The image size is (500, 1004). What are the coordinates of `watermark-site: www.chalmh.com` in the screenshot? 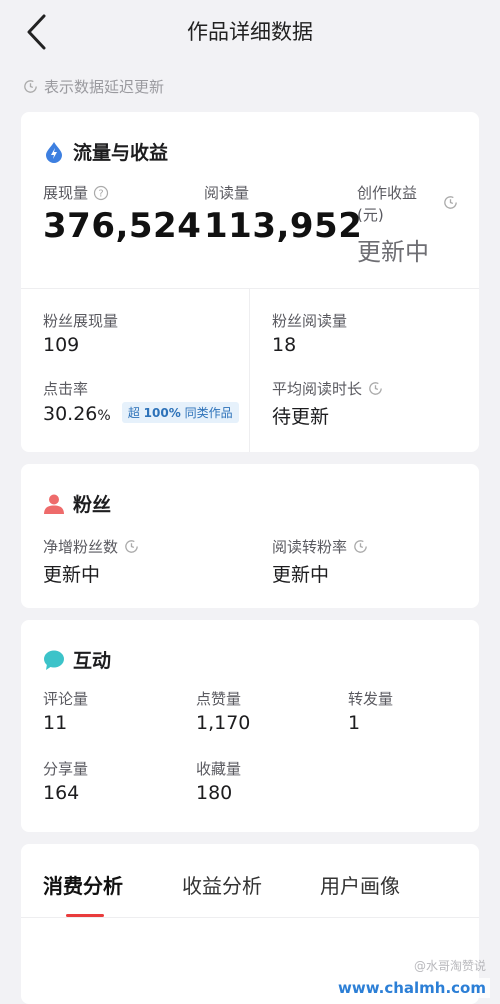 It's located at (412, 988).